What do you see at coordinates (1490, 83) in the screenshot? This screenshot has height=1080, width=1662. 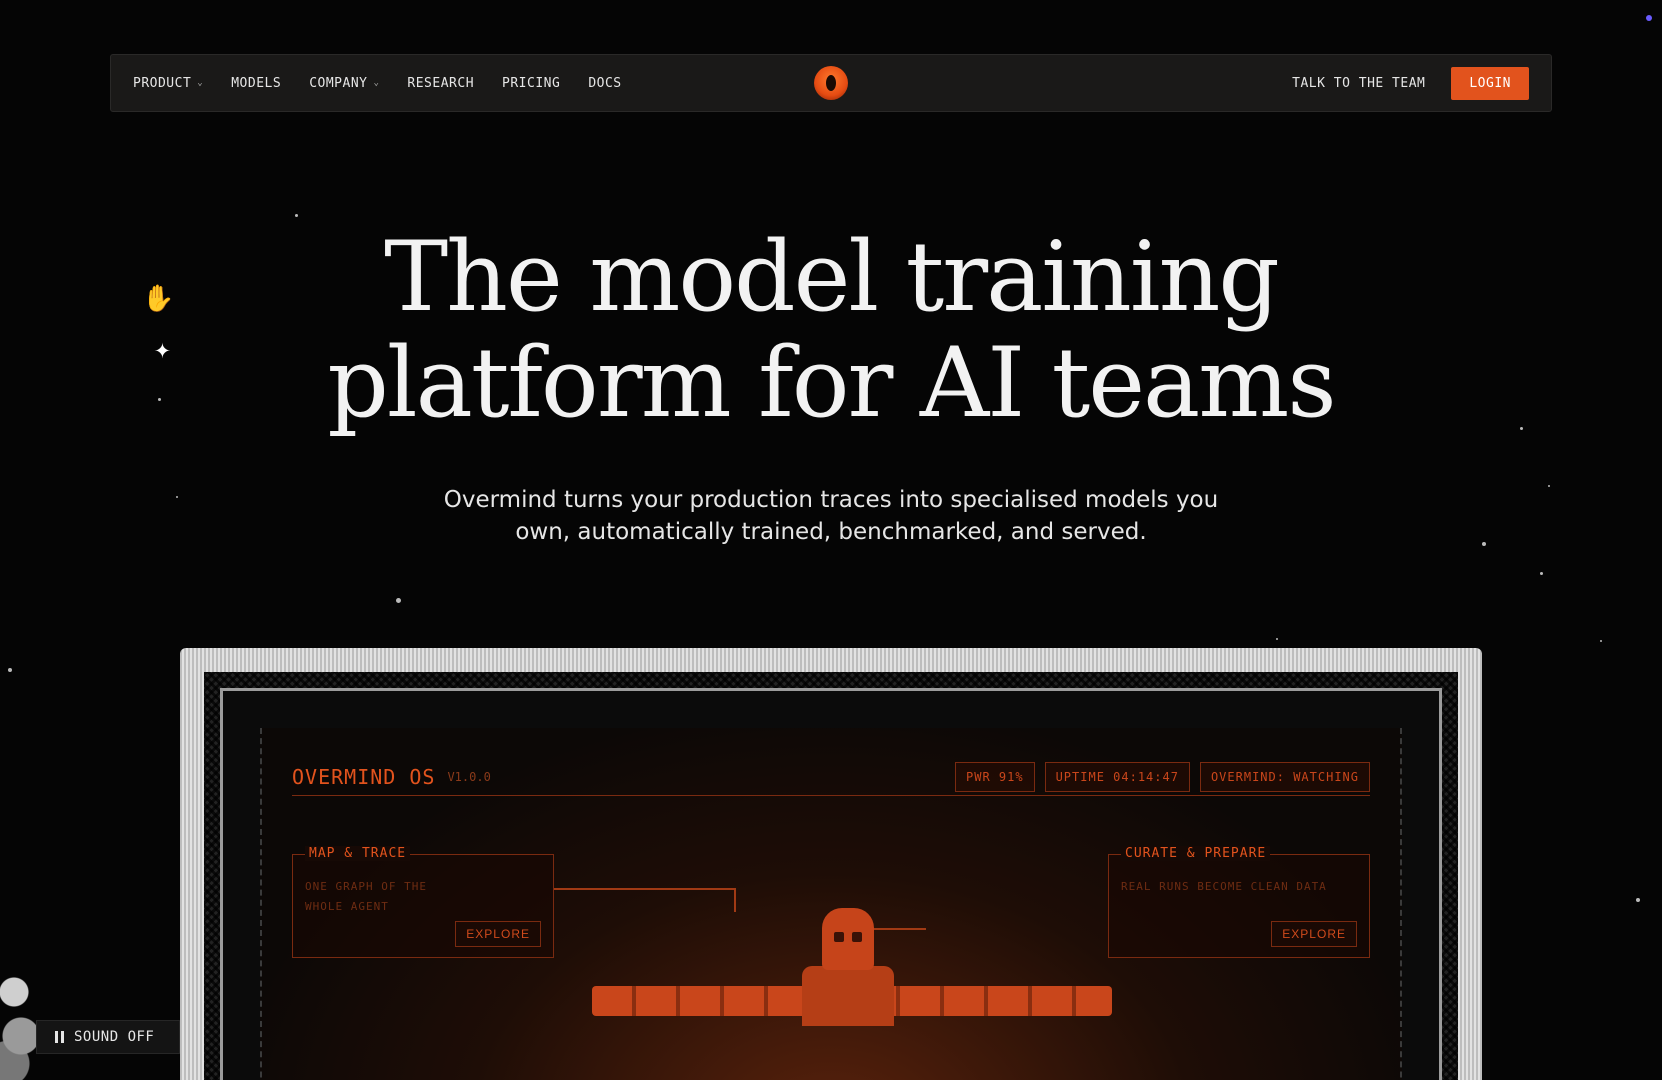 I see `login-button: LOGIN` at bounding box center [1490, 83].